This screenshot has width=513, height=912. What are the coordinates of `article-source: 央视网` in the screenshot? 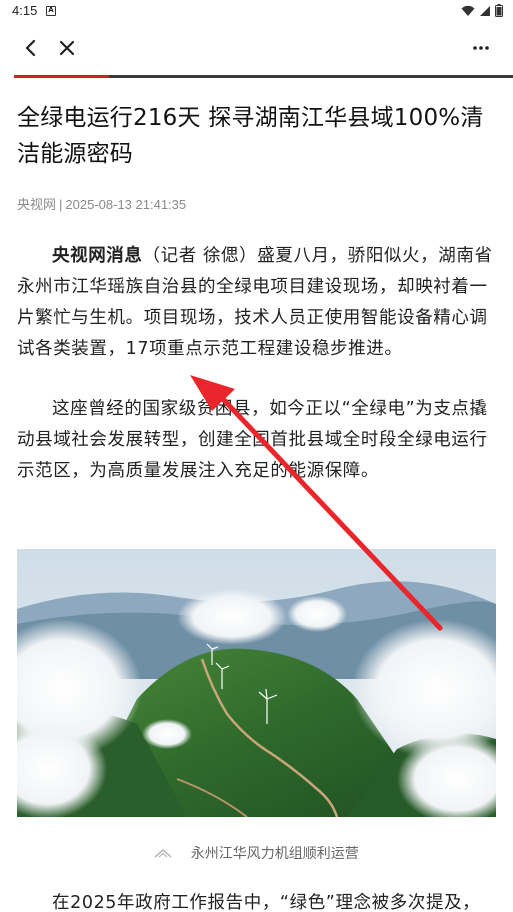 It's located at (37, 204).